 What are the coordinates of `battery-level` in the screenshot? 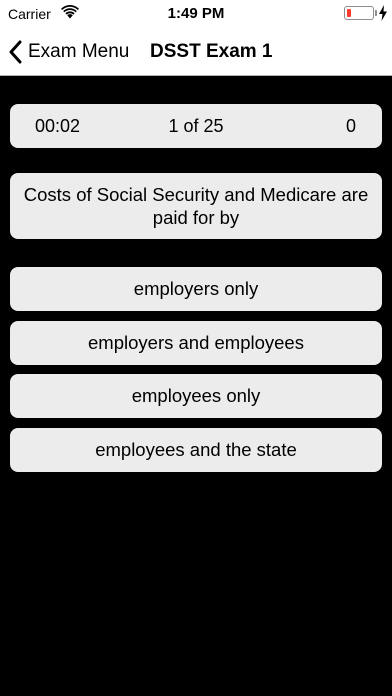 It's located at (348, 12).